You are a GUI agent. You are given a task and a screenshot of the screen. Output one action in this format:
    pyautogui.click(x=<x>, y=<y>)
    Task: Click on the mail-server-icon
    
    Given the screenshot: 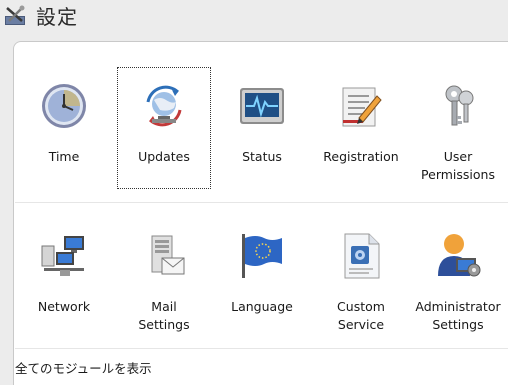 What is the action you would take?
    pyautogui.click(x=168, y=255)
    